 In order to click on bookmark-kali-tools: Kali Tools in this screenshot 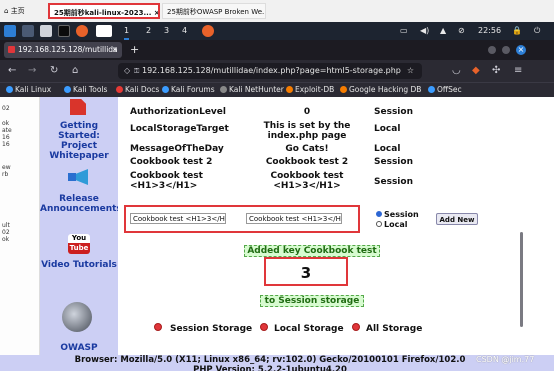, I will do `click(85, 90)`.